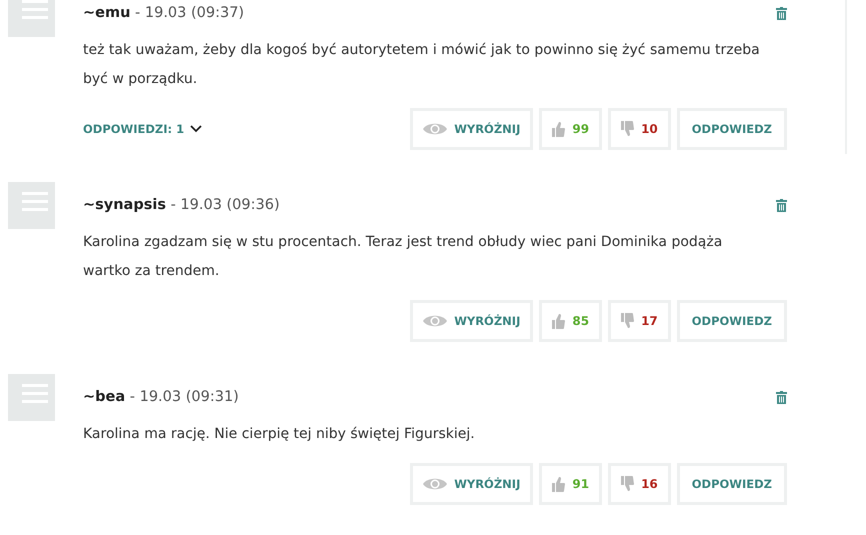  What do you see at coordinates (181, 205) in the screenshot?
I see `comment-meta: ~synapsis - 19.03 (09:36)` at bounding box center [181, 205].